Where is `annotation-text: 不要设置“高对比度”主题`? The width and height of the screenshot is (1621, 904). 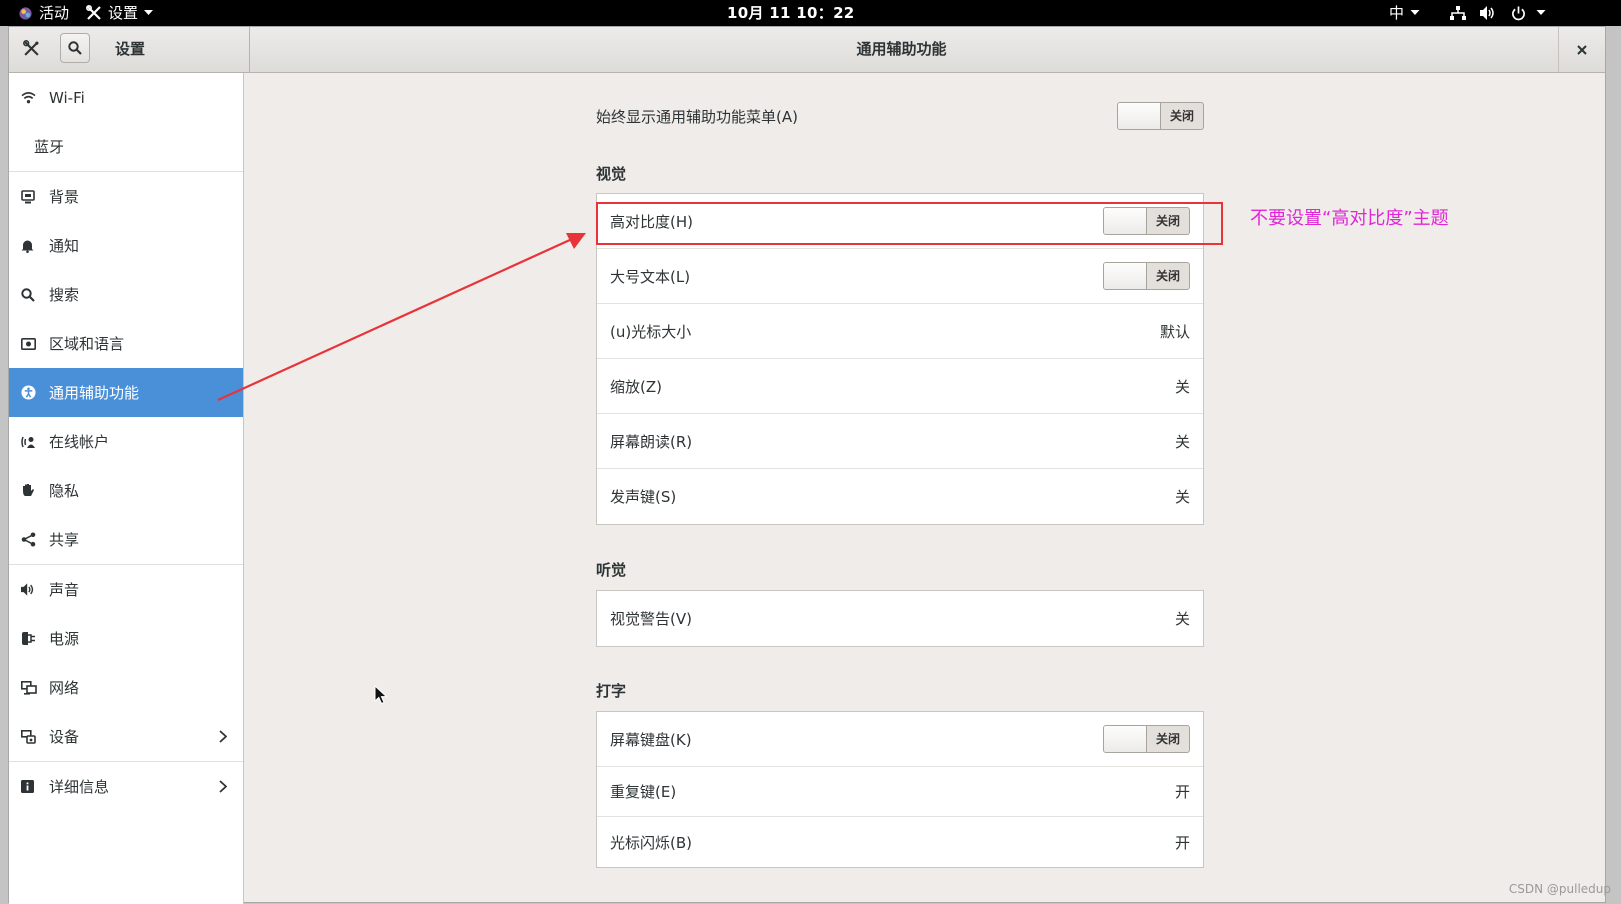
annotation-text: 不要设置“高对比度”主题 is located at coordinates (1349, 218).